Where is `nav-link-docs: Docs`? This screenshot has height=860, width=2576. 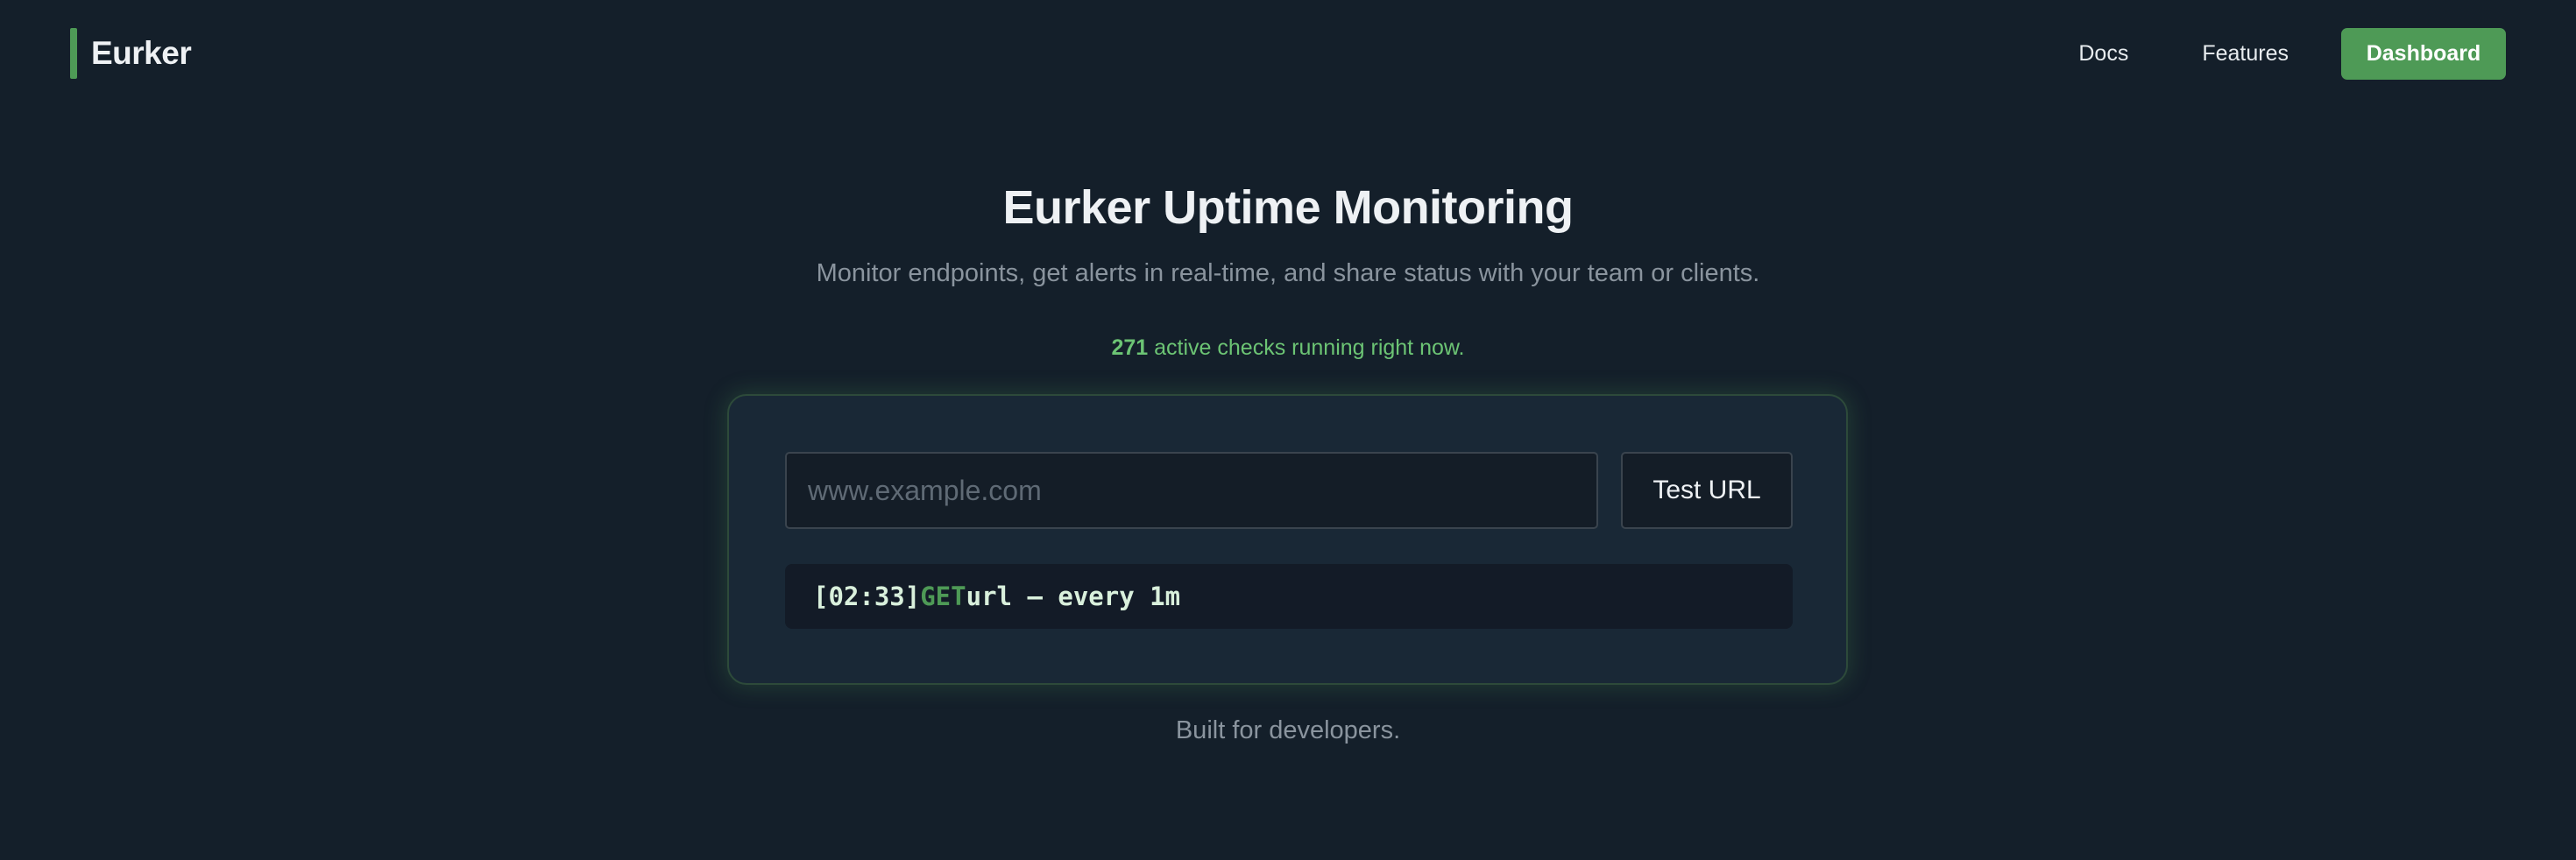 nav-link-docs: Docs is located at coordinates (2103, 54).